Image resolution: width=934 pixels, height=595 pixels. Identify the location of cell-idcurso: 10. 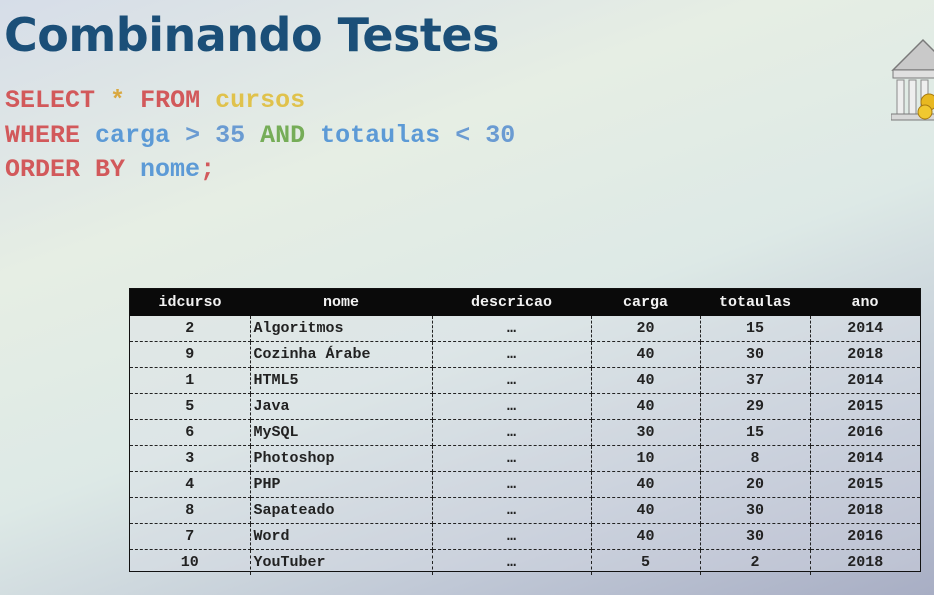
(190, 562).